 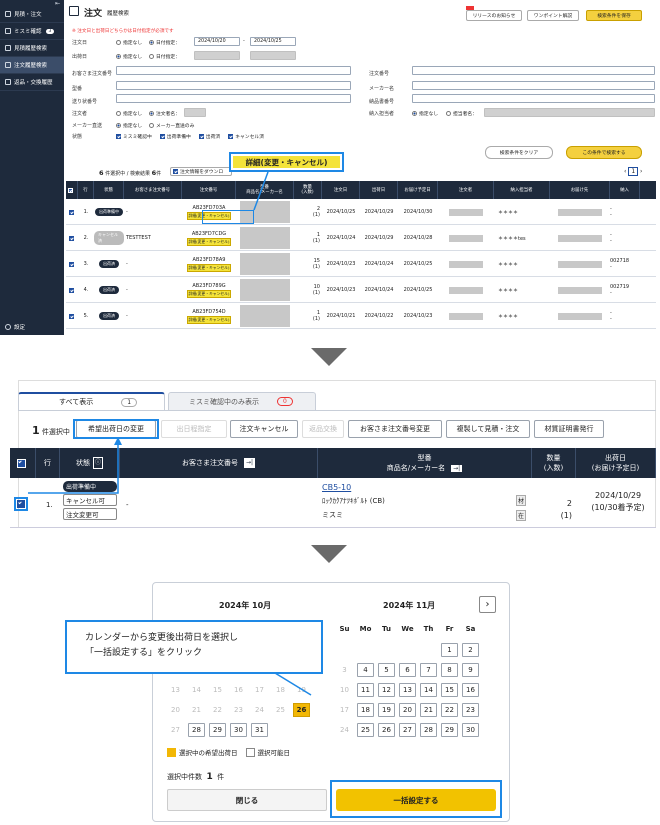 I want to click on tab-all: すべて表示 1, so click(x=91, y=401).